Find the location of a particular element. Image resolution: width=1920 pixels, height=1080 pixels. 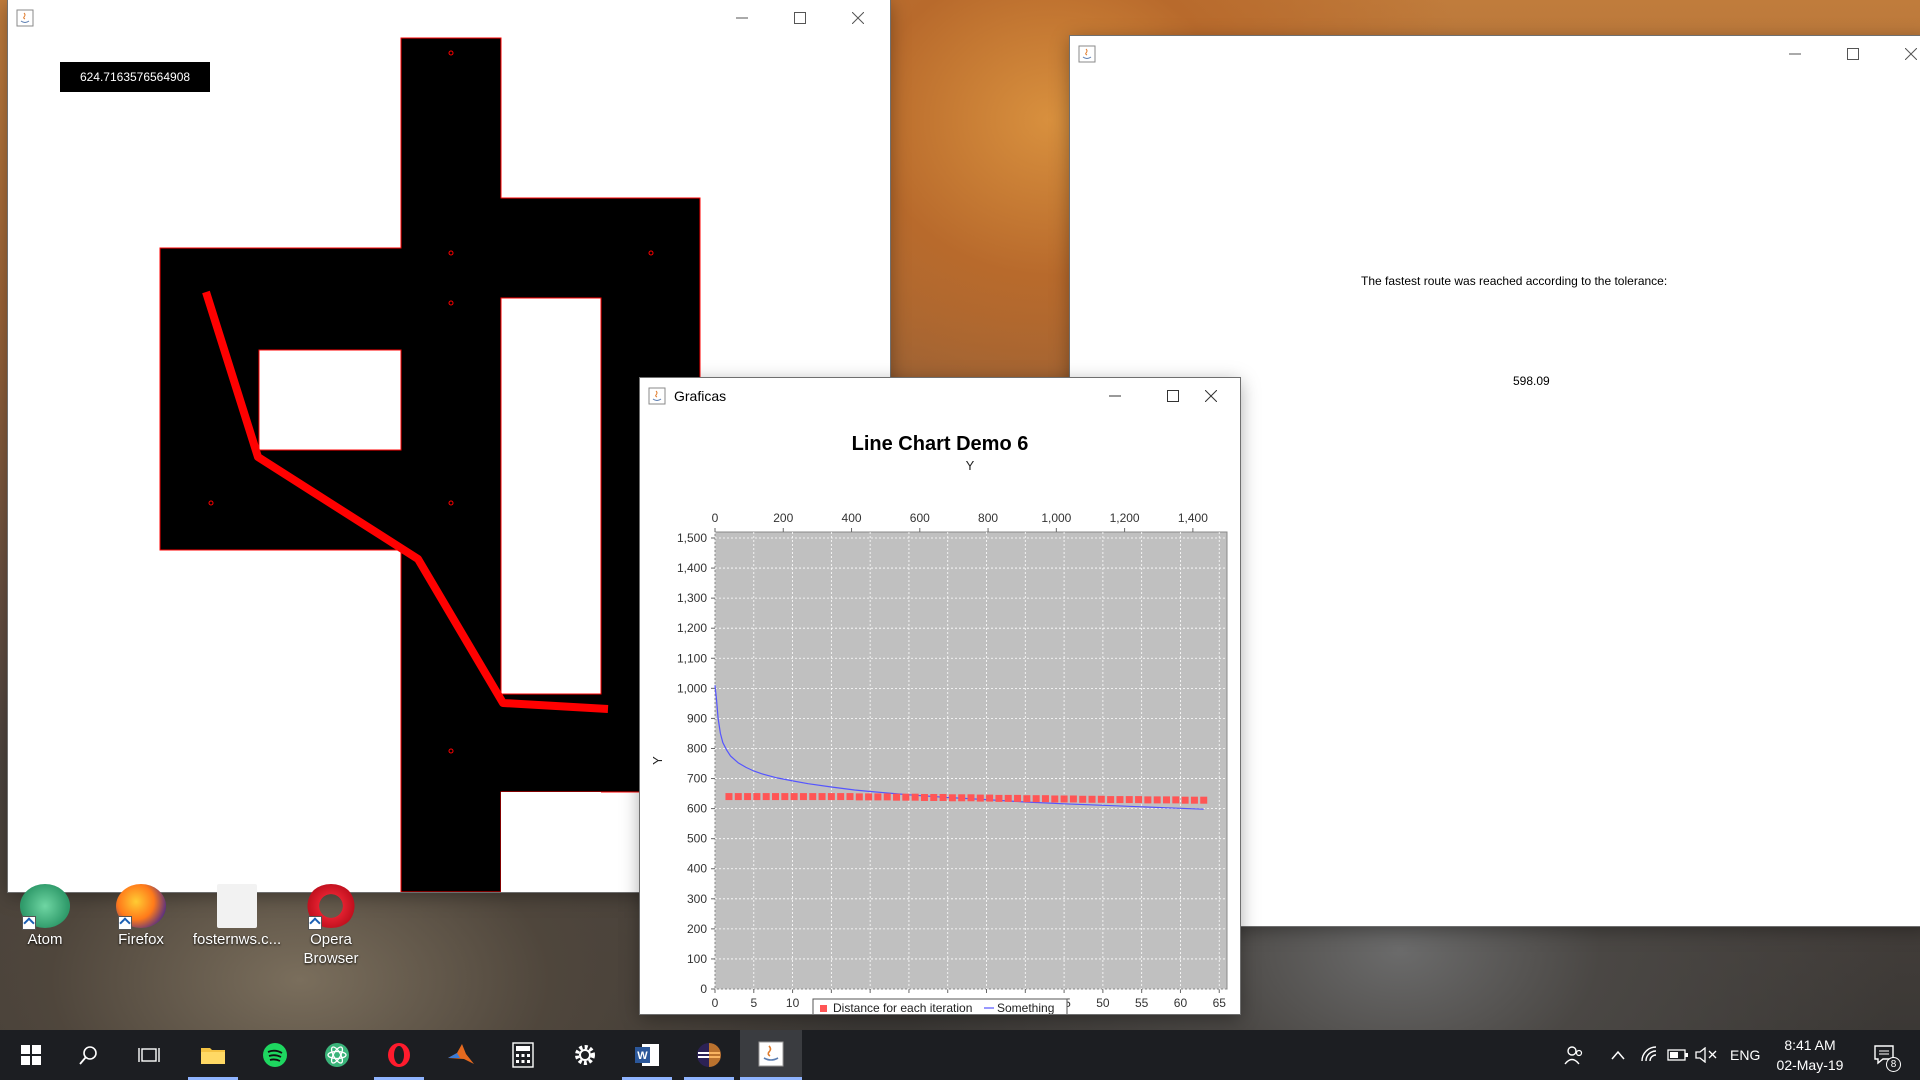

y-axis-label: Y is located at coordinates (657, 760).